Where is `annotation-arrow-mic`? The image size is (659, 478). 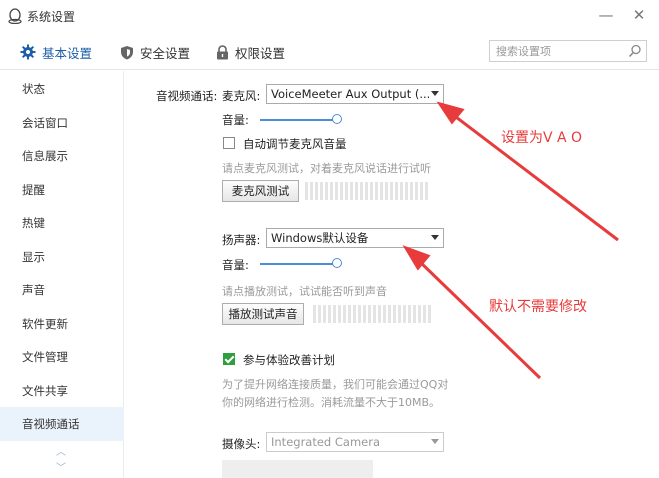 annotation-arrow-mic is located at coordinates (535, 177).